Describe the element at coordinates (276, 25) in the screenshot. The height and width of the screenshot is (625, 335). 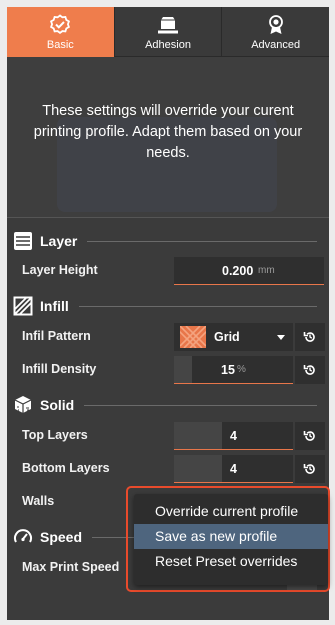
I see `award-ribbon-icon` at that location.